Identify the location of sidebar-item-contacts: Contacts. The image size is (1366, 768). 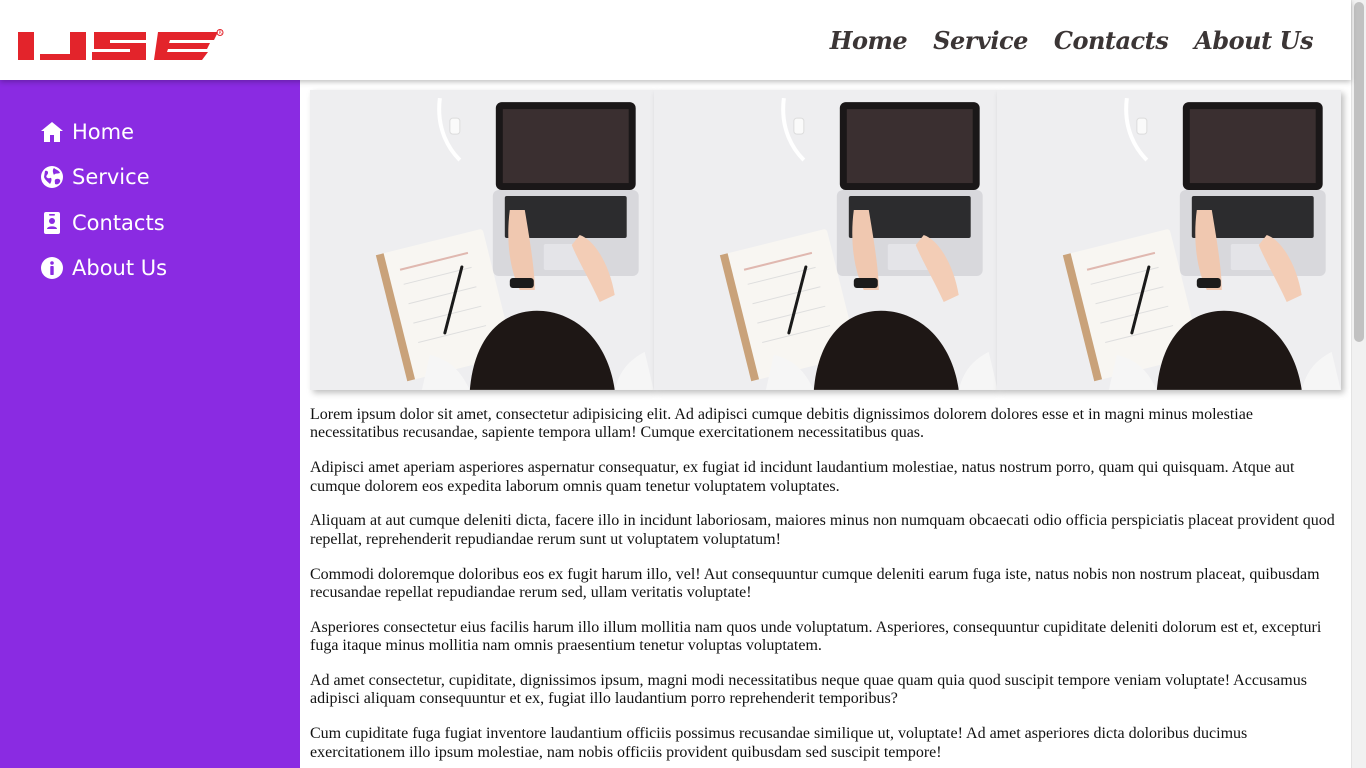
(102, 223).